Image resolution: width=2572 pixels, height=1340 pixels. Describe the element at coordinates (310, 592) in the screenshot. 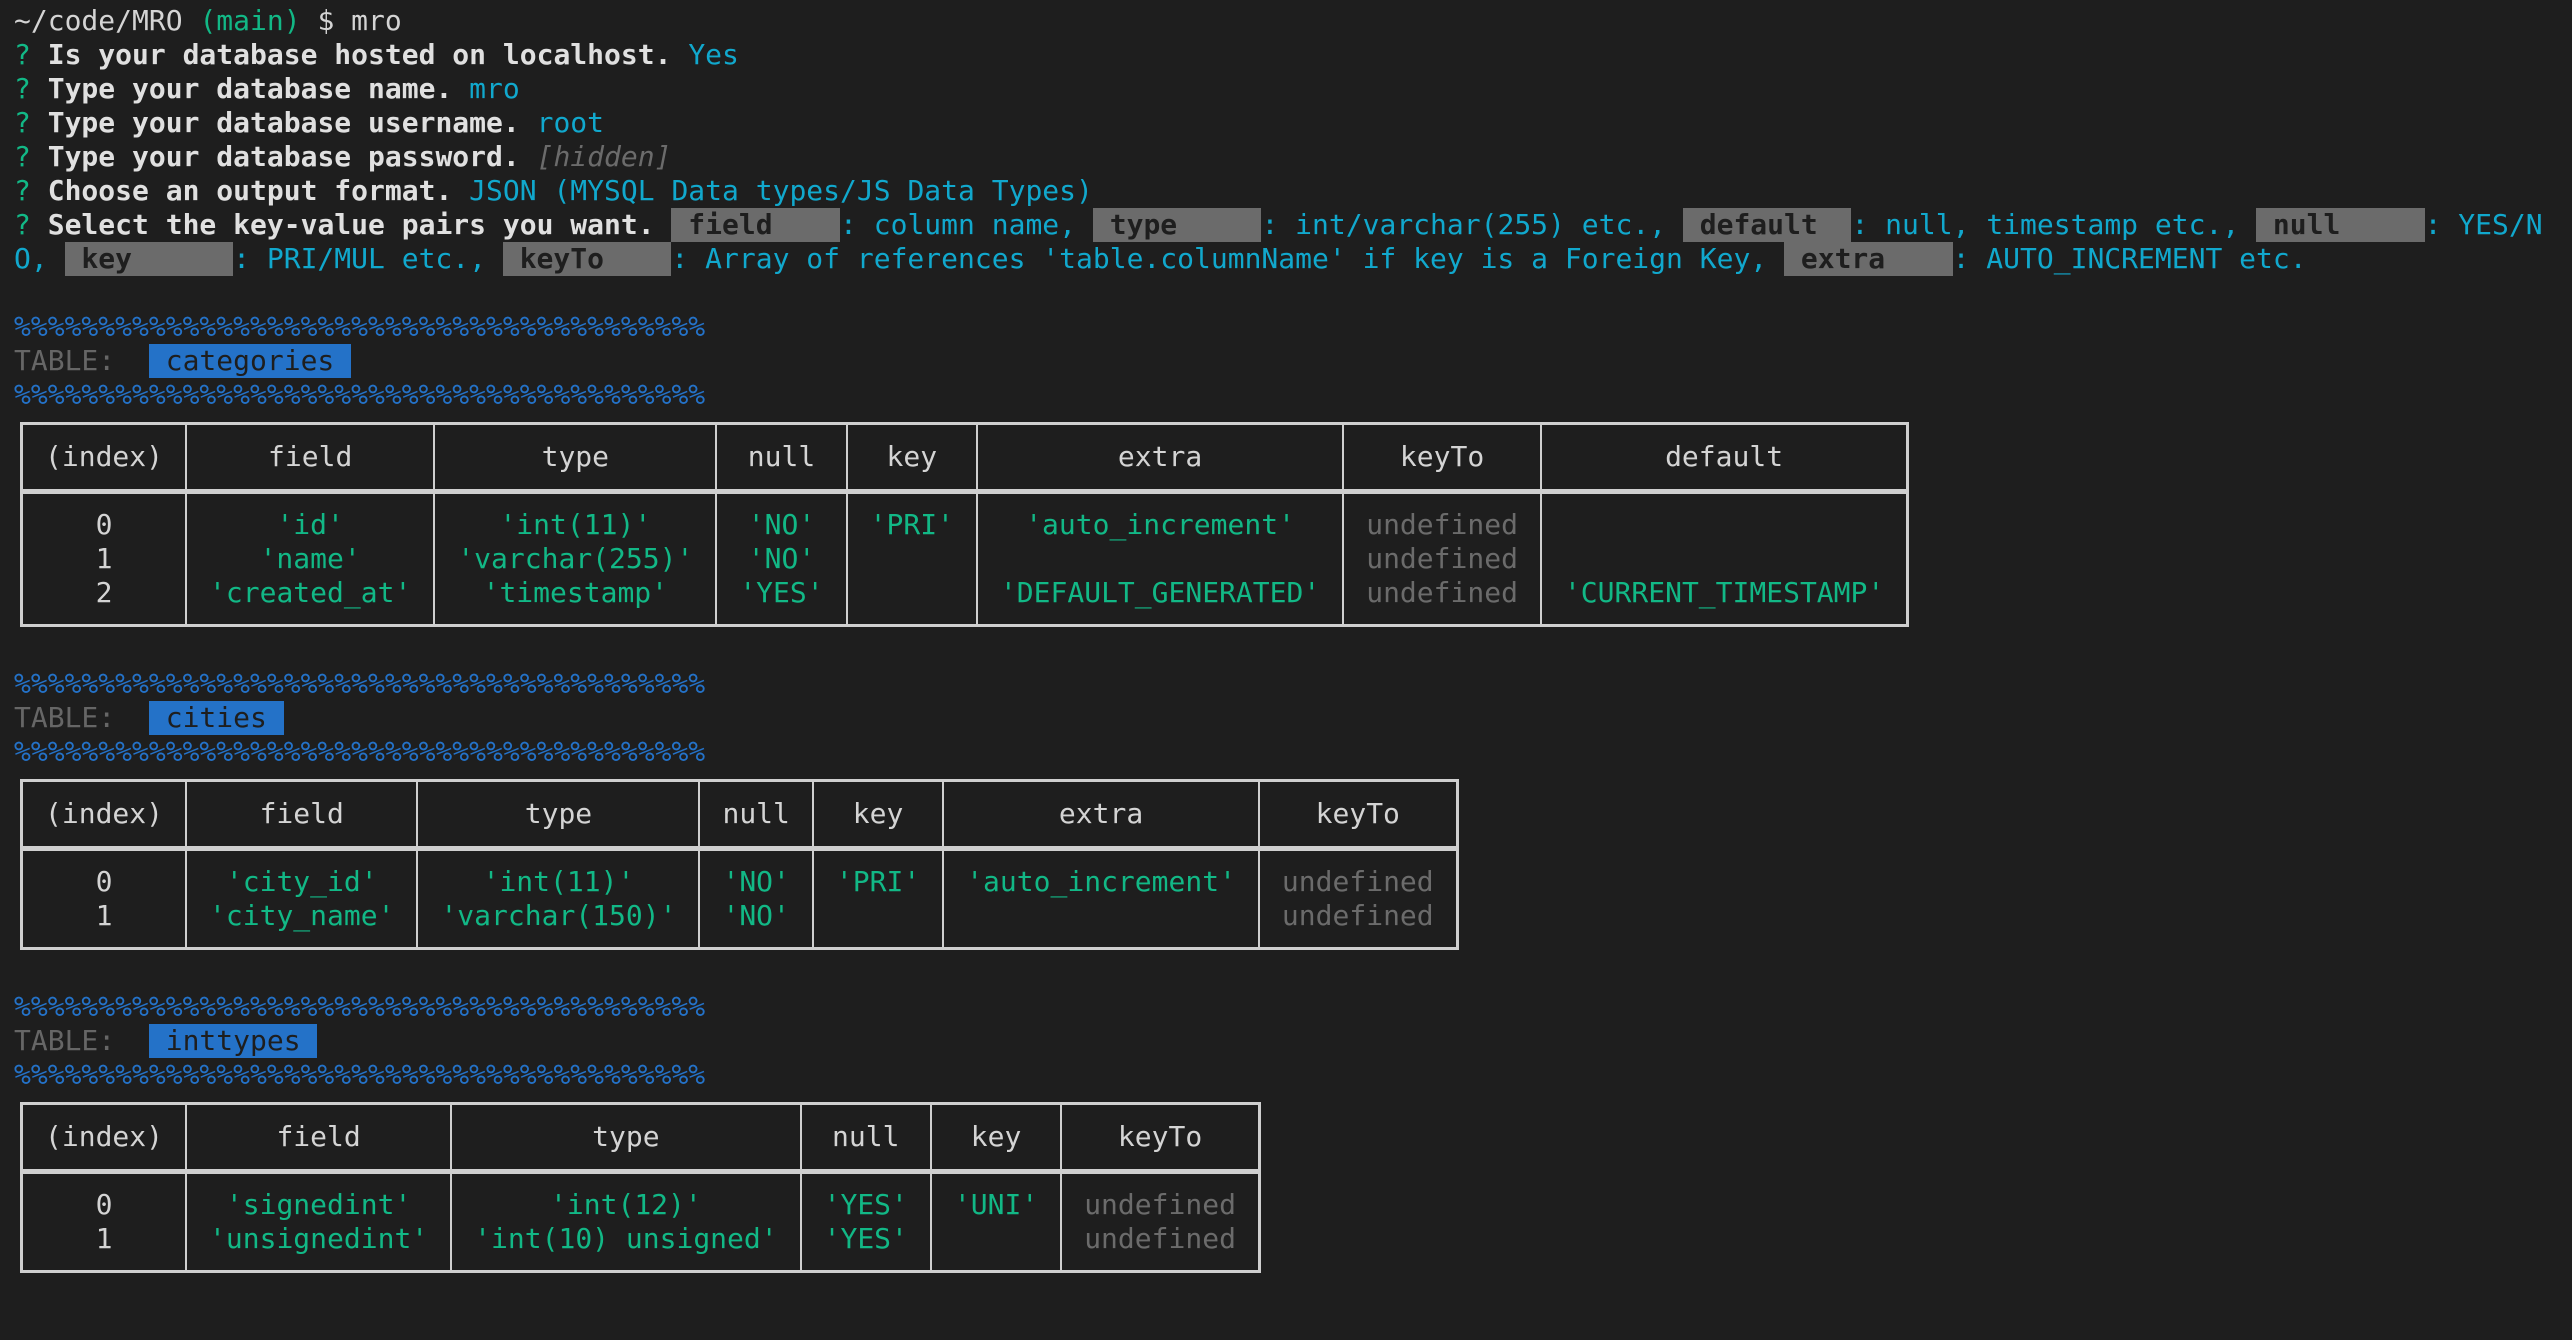

I see `table-cell: 'created_at'` at that location.